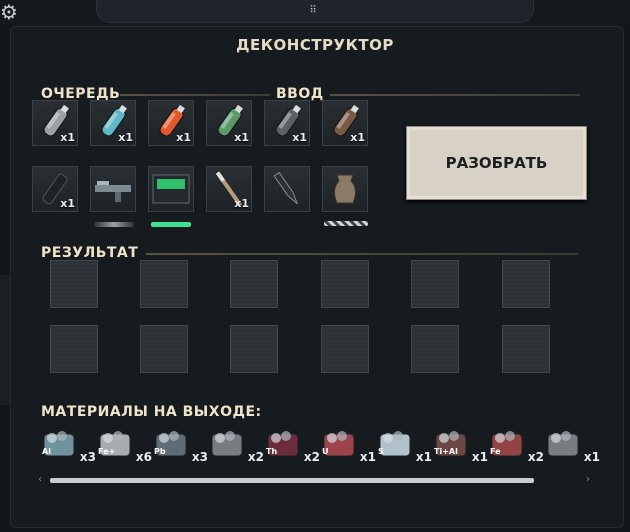 The width and height of the screenshot is (630, 532). I want to click on material-label: Fe, so click(495, 451).